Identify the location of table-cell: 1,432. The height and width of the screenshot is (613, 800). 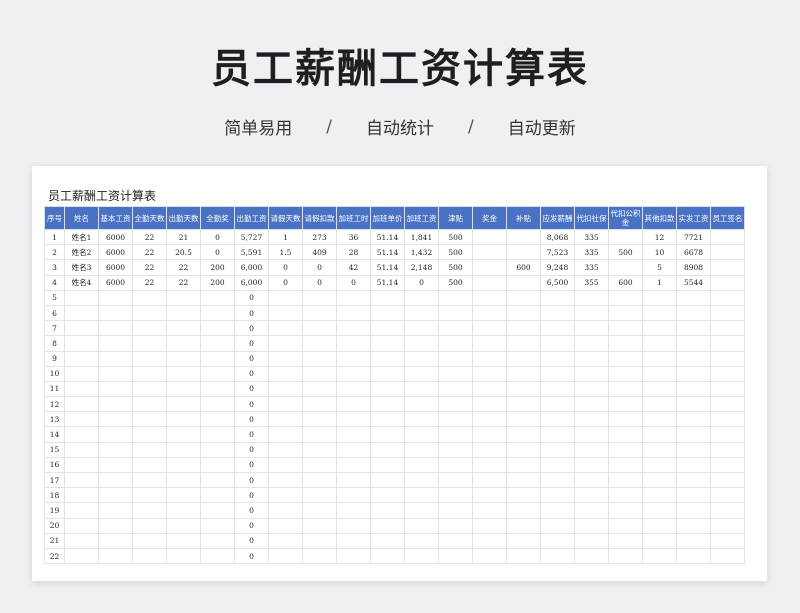
(421, 252).